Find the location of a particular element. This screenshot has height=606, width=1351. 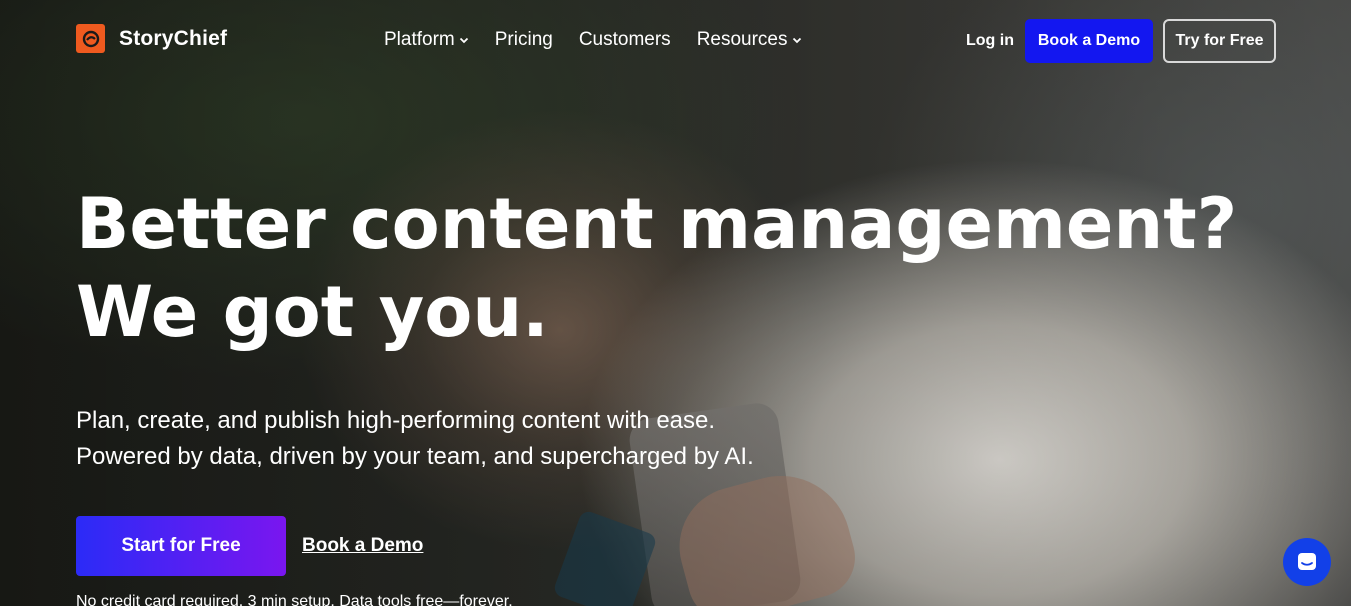

nav-platform-label: Platform is located at coordinates (419, 39).